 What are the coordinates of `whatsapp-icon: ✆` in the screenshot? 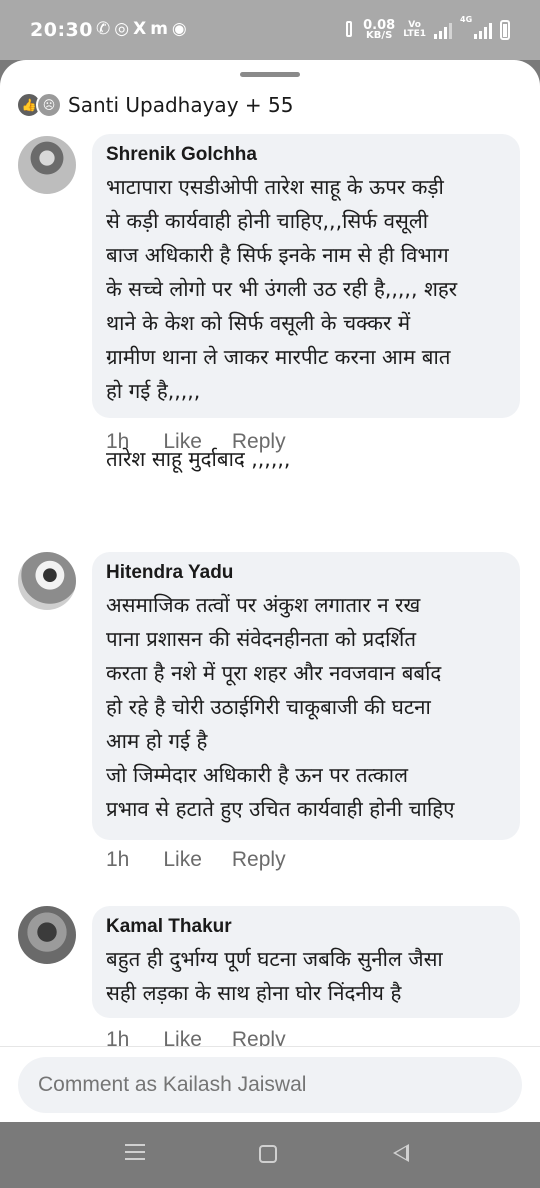 It's located at (105, 29).